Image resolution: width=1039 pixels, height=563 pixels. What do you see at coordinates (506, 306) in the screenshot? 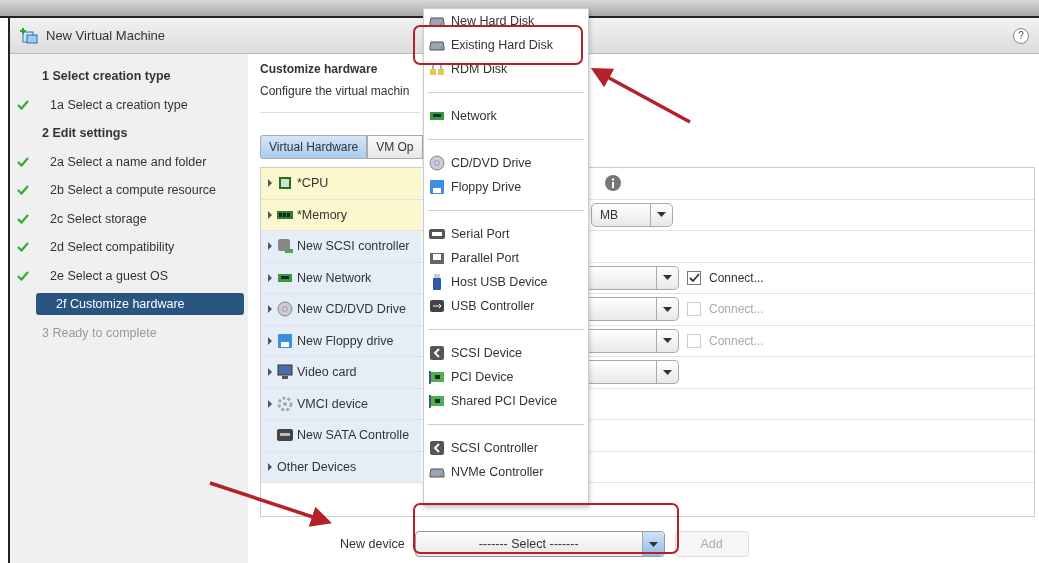
I see `menu-item: USB Controller` at bounding box center [506, 306].